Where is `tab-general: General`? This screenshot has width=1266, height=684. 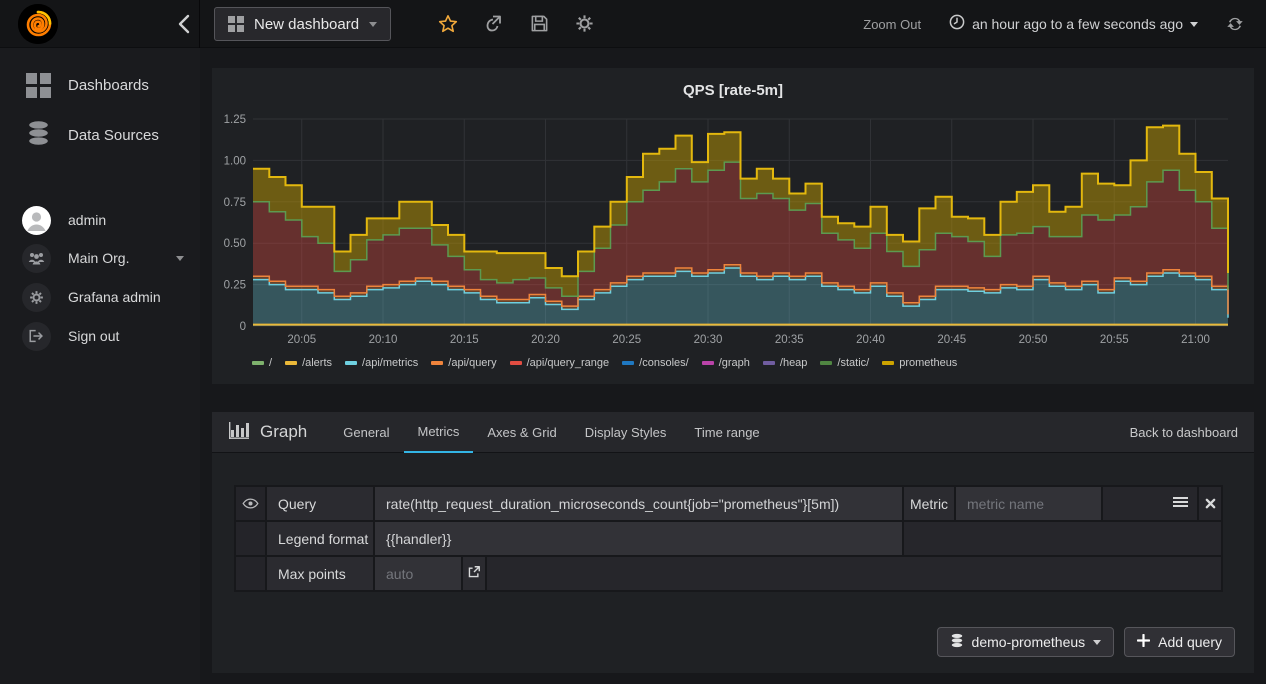 tab-general: General is located at coordinates (366, 432).